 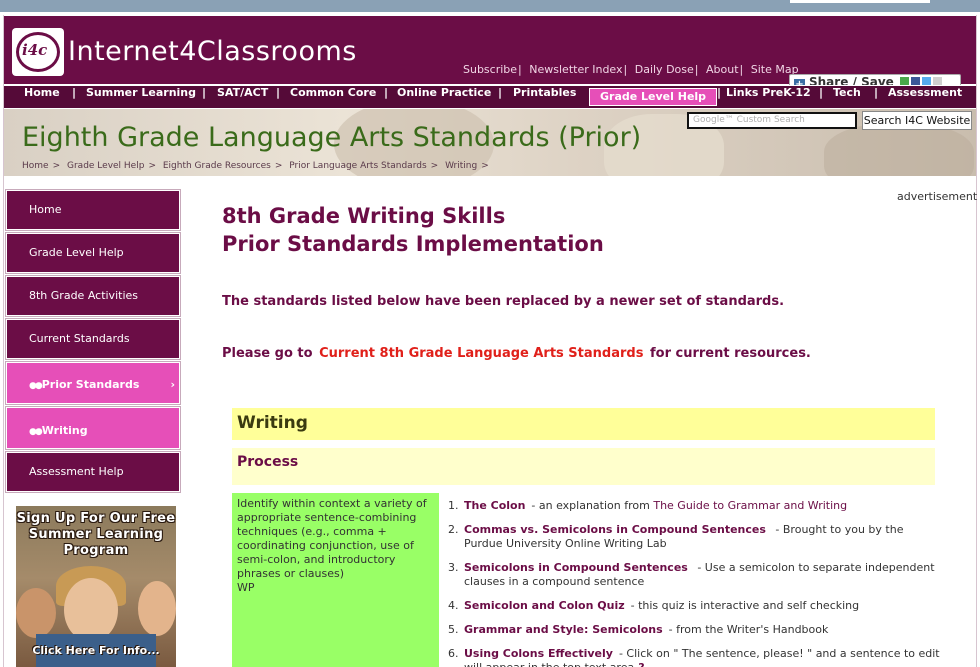 I want to click on top-strip-box, so click(x=860, y=1).